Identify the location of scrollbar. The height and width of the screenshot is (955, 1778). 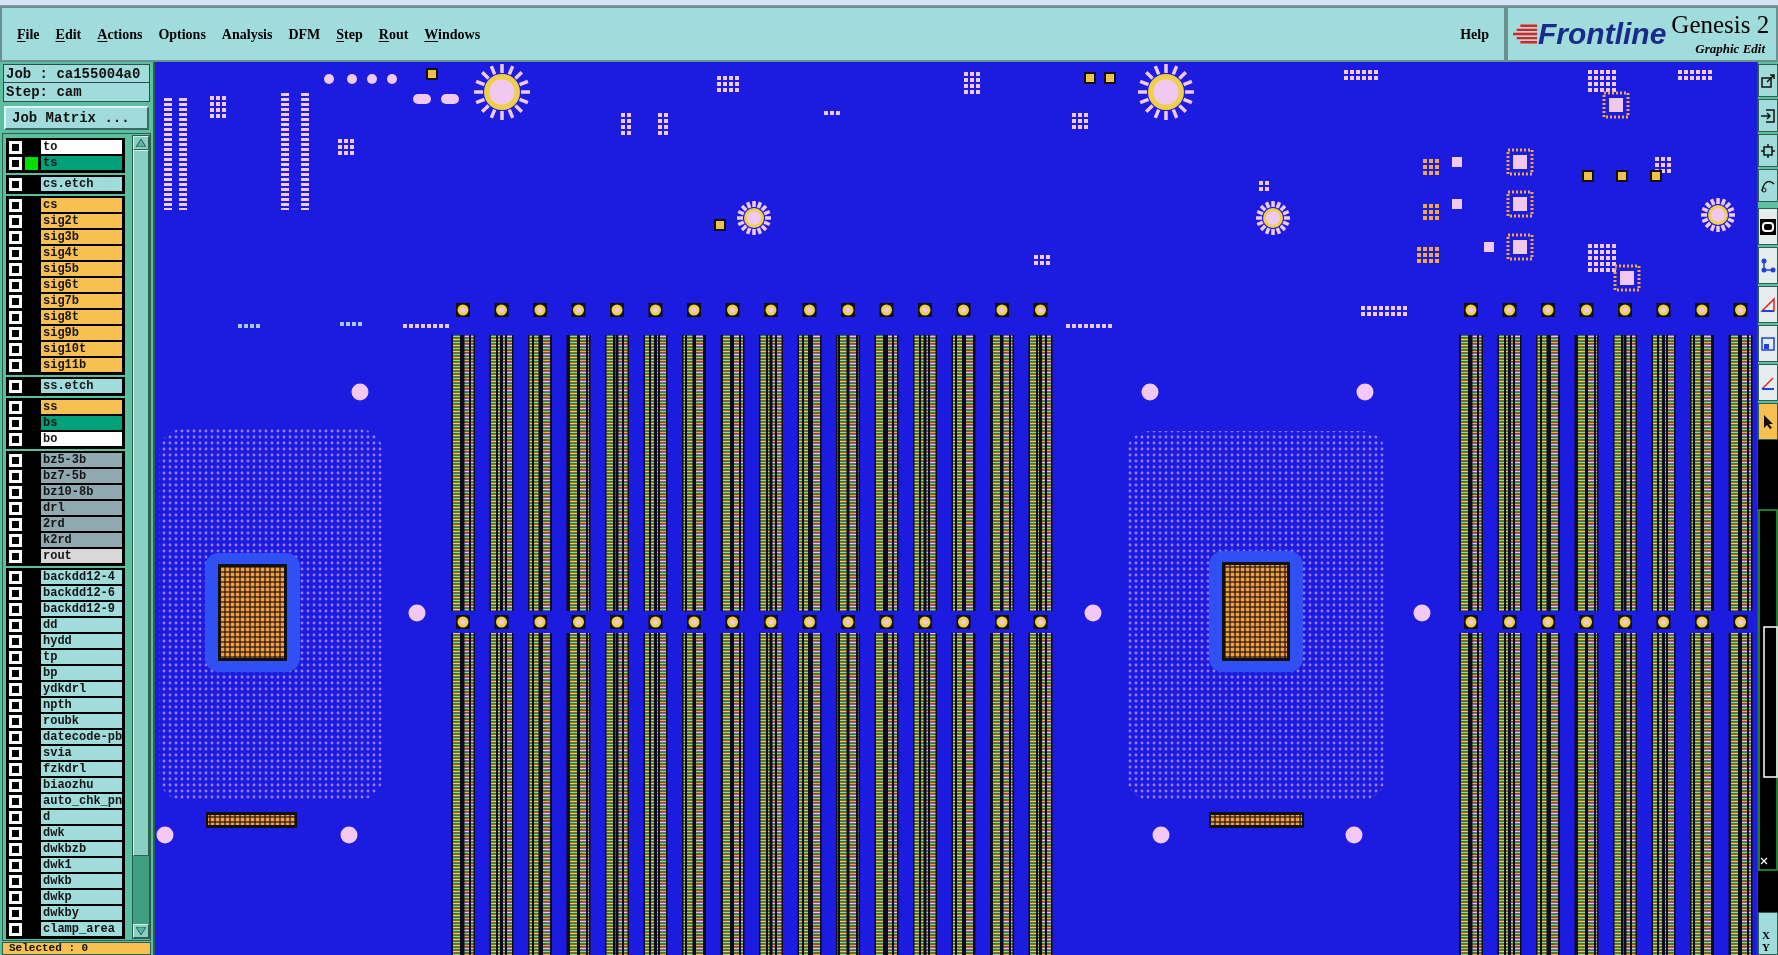
(141, 537).